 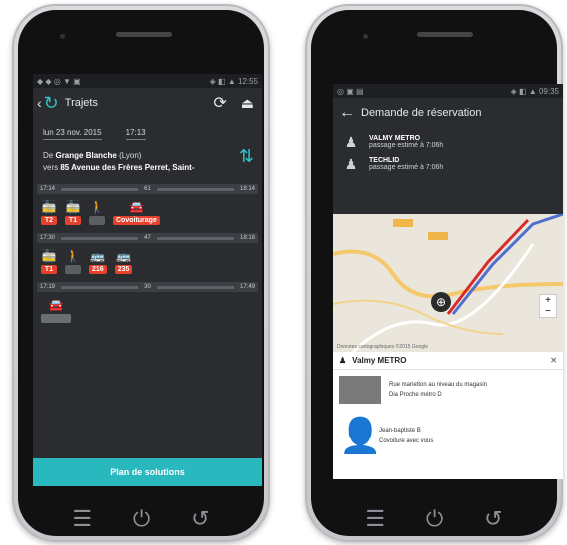 I want to click on from-label: De, so click(x=48, y=155).